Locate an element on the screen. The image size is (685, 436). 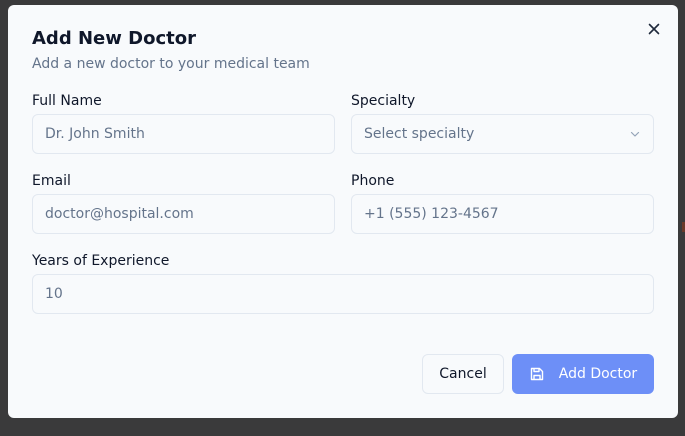
close-button is located at coordinates (654, 29).